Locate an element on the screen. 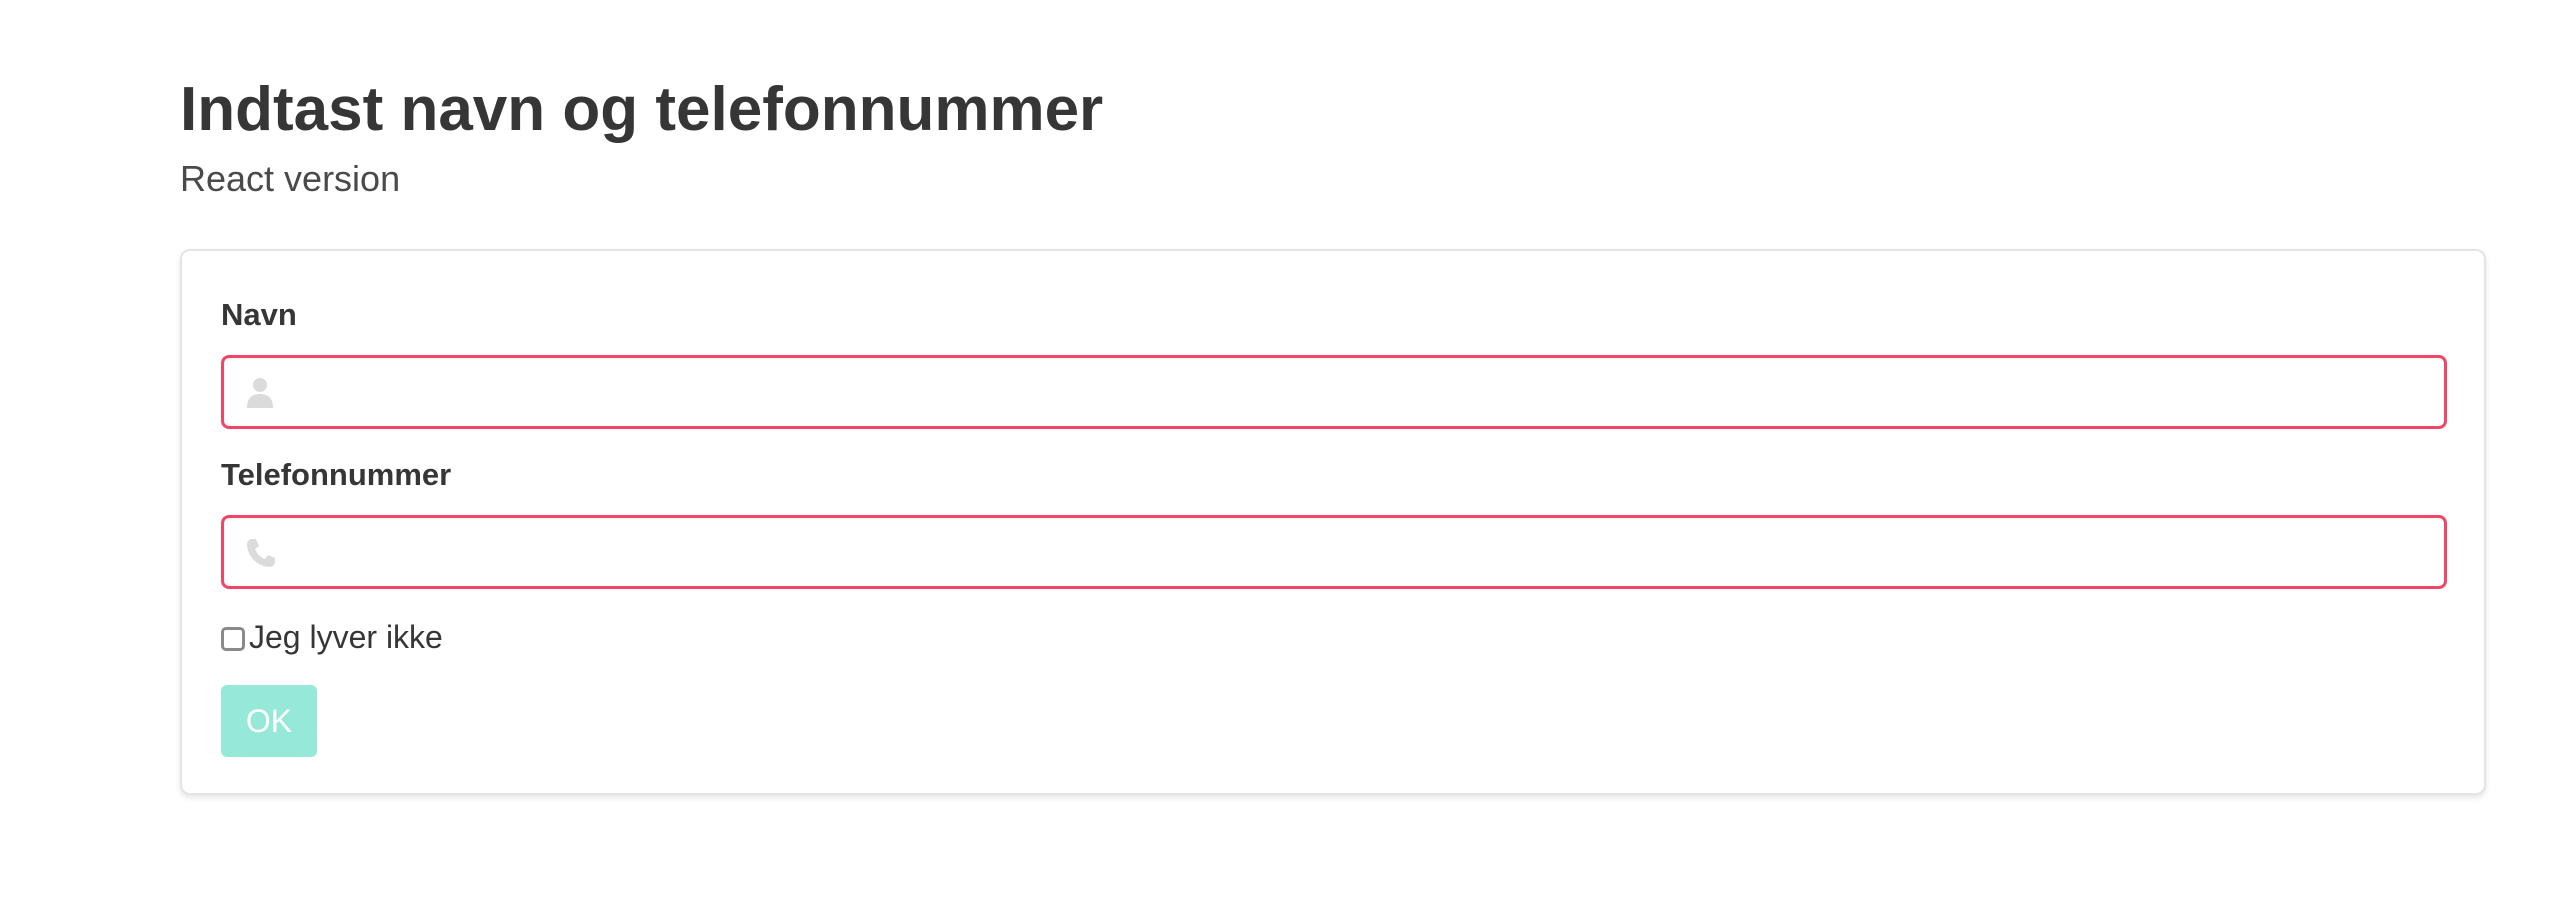 The height and width of the screenshot is (920, 2564). ok-button: OK is located at coordinates (269, 721).